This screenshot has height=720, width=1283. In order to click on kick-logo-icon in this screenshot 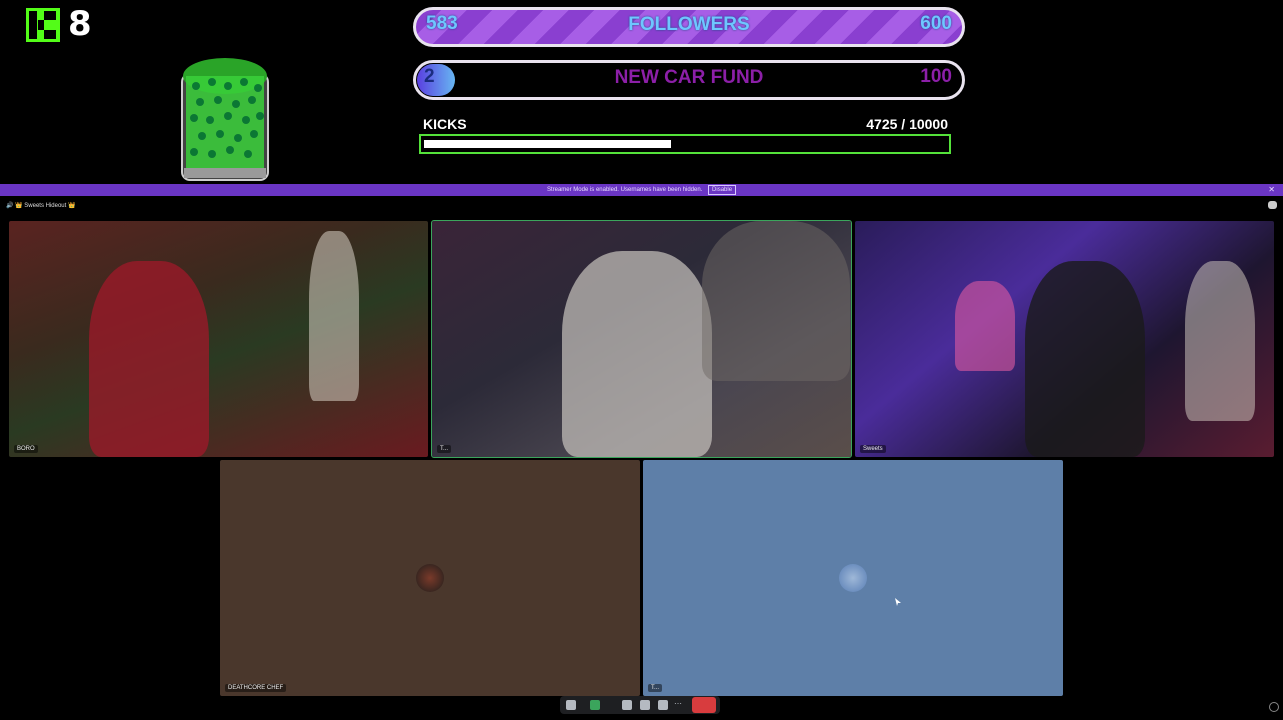, I will do `click(43, 25)`.